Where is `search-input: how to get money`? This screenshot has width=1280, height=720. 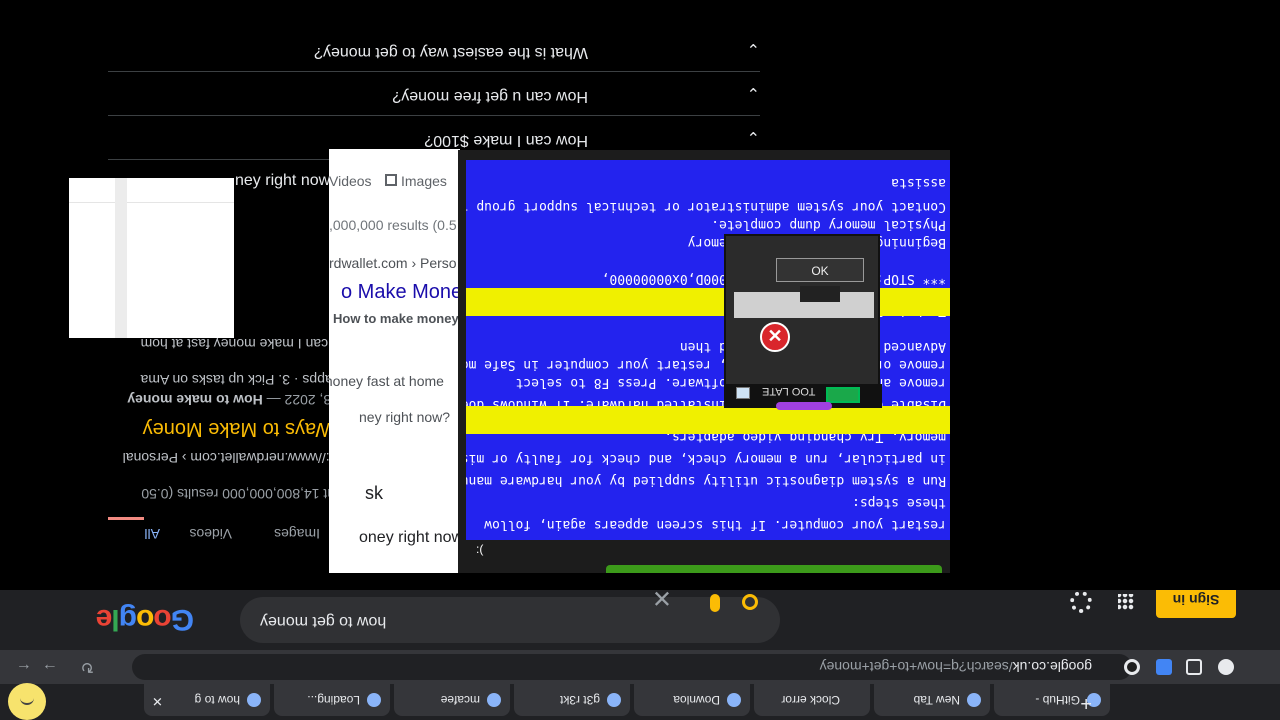
search-input: how to get money is located at coordinates (510, 620).